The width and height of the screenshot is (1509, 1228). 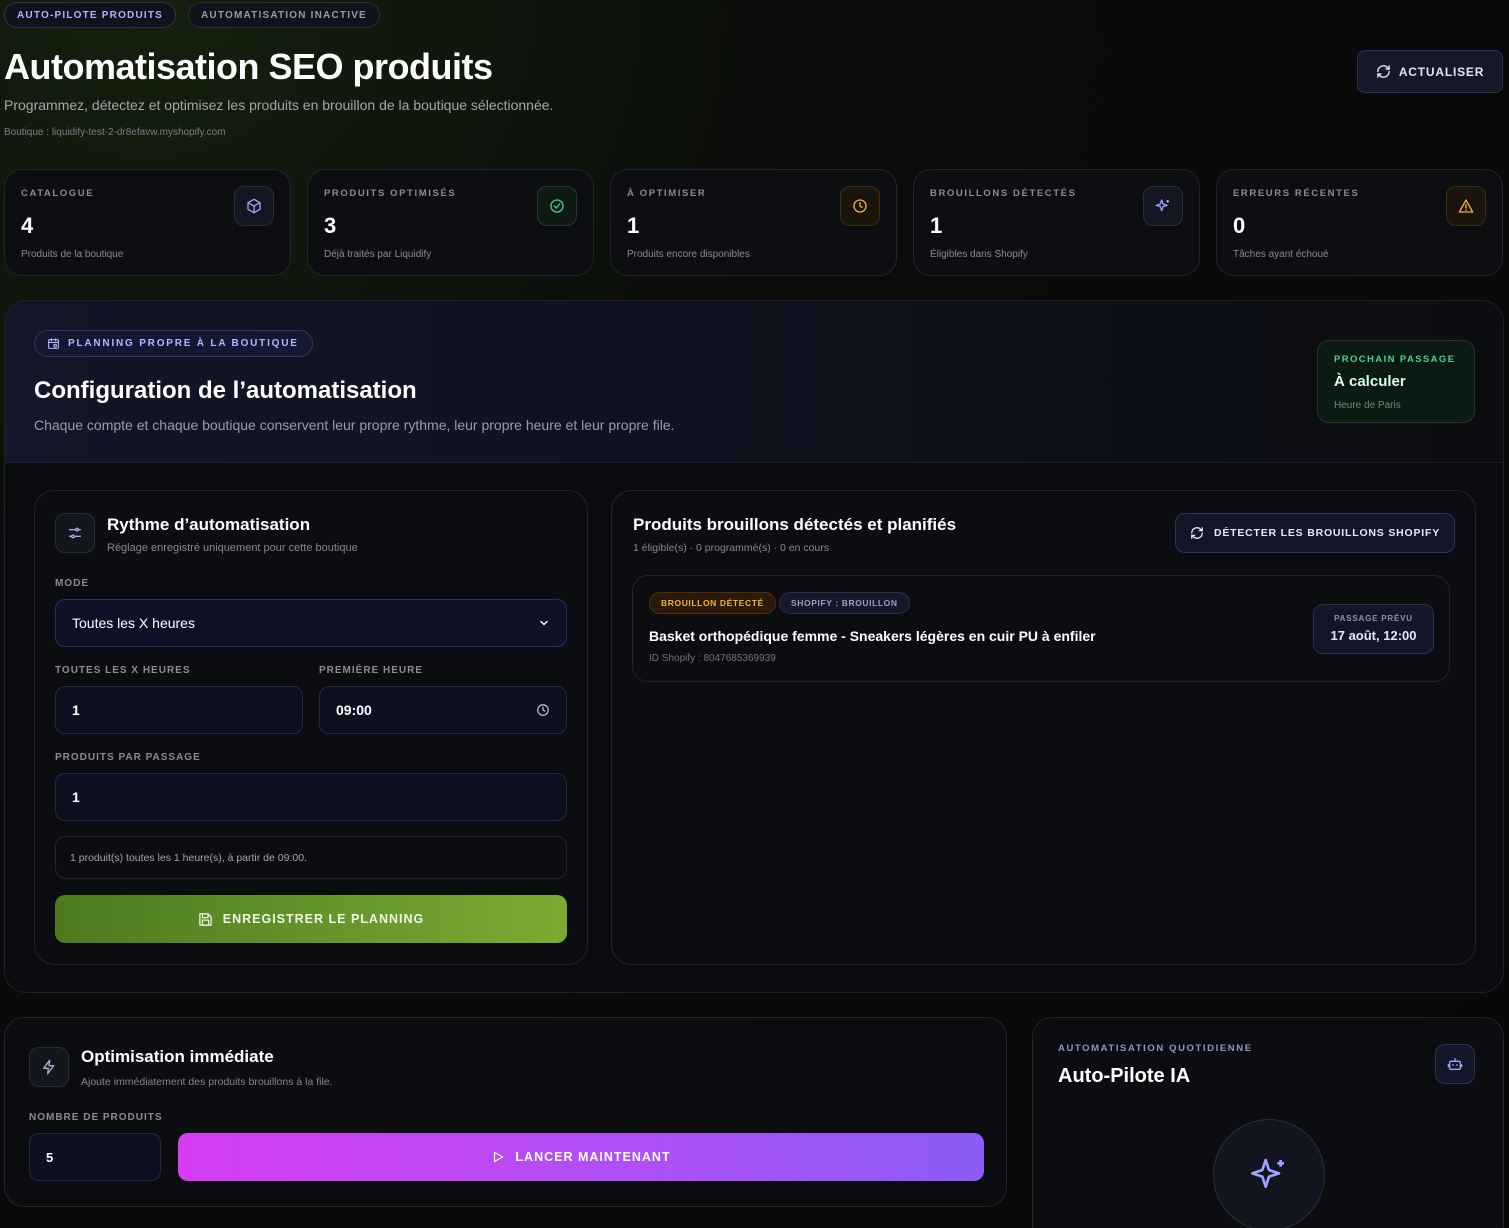 What do you see at coordinates (712, 603) in the screenshot?
I see `status-badge: BROUILLON DÉTECTÉ` at bounding box center [712, 603].